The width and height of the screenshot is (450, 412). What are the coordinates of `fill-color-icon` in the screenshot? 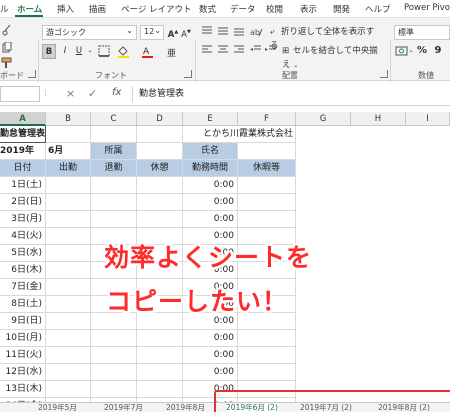 It's located at (123, 51).